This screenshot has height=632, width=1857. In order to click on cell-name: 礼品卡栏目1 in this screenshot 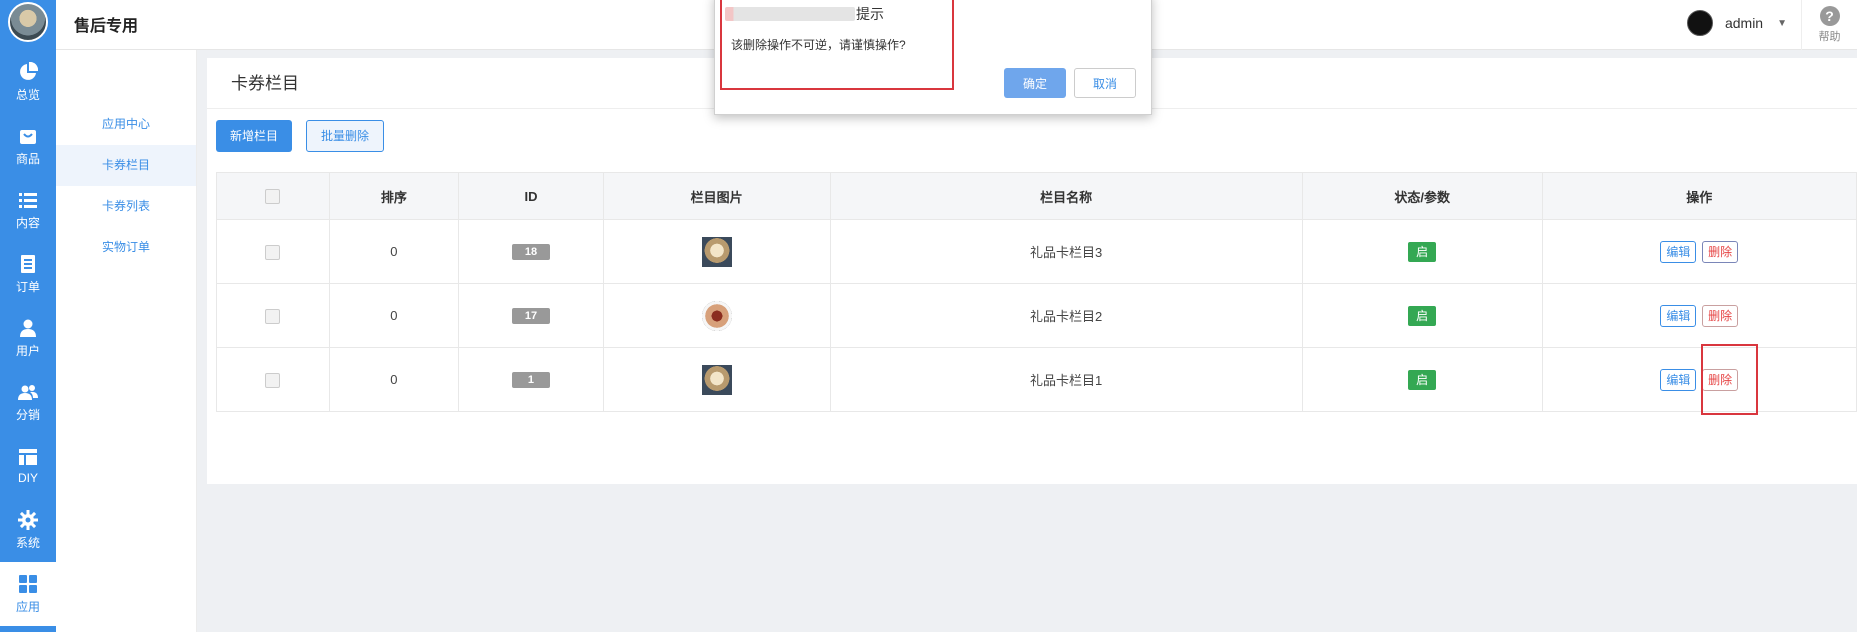, I will do `click(1066, 379)`.